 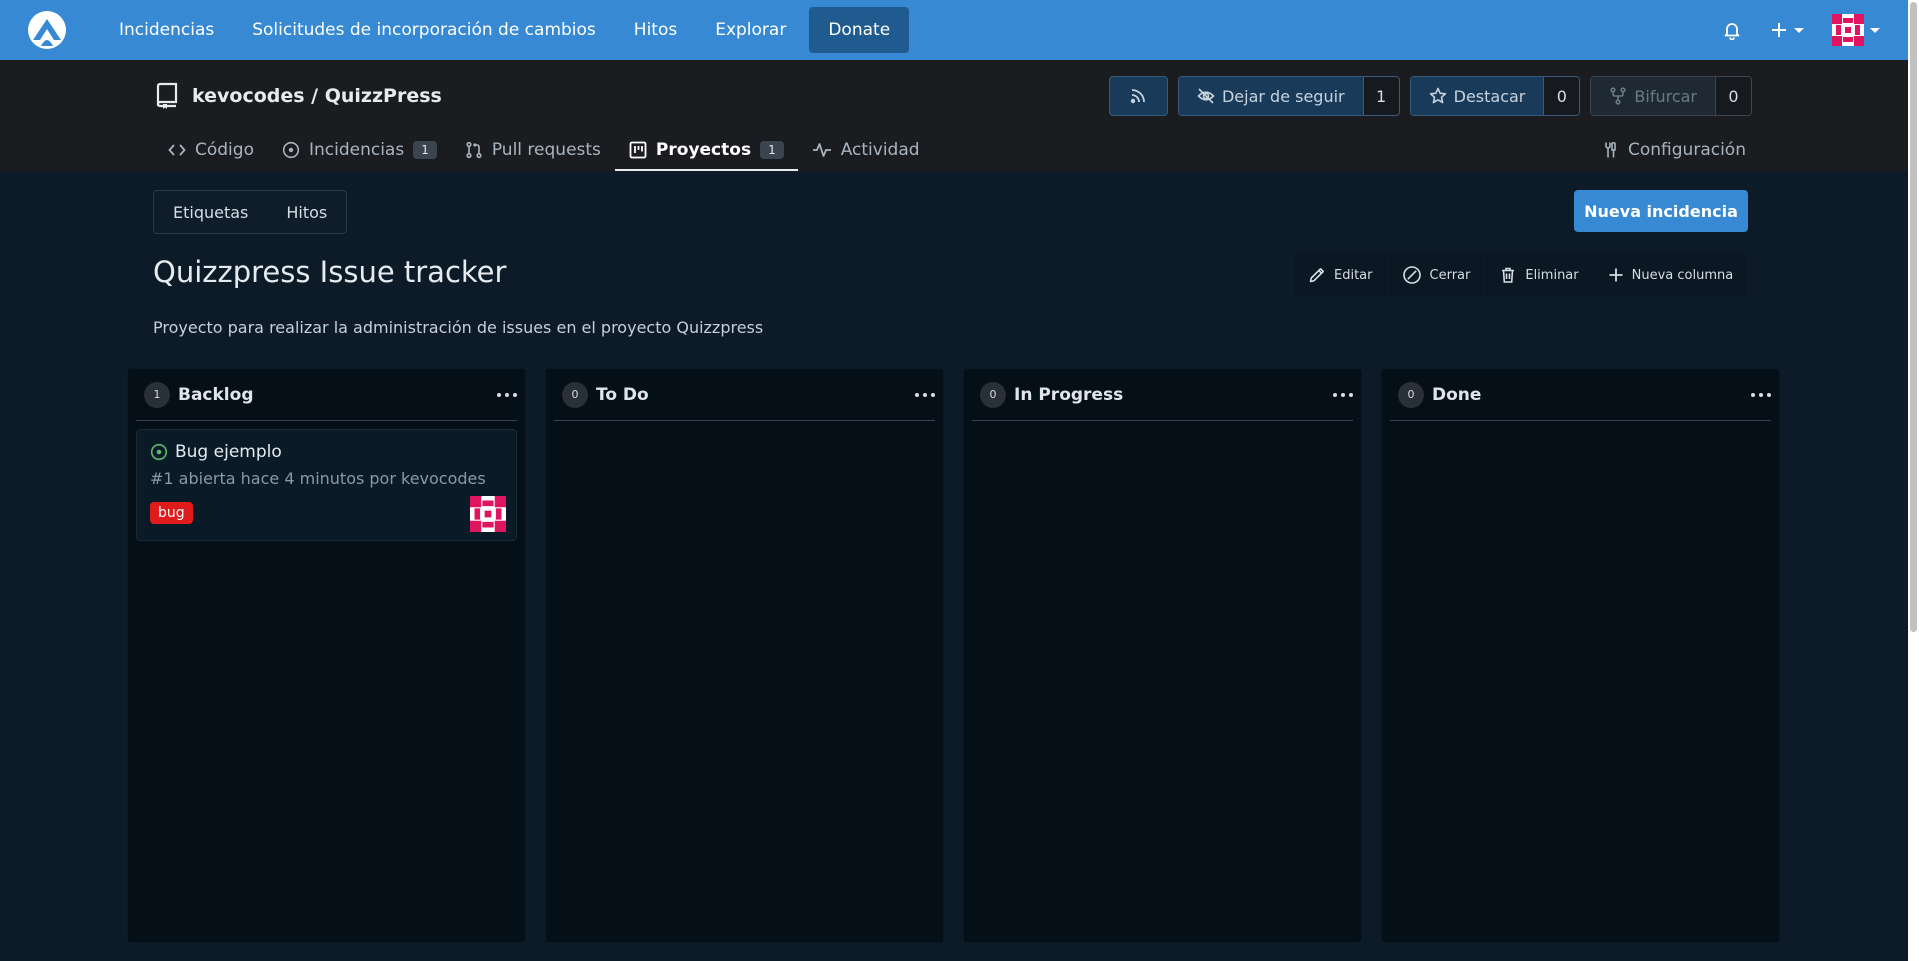 I want to click on tab-settings-label: Configuración, so click(x=1687, y=150).